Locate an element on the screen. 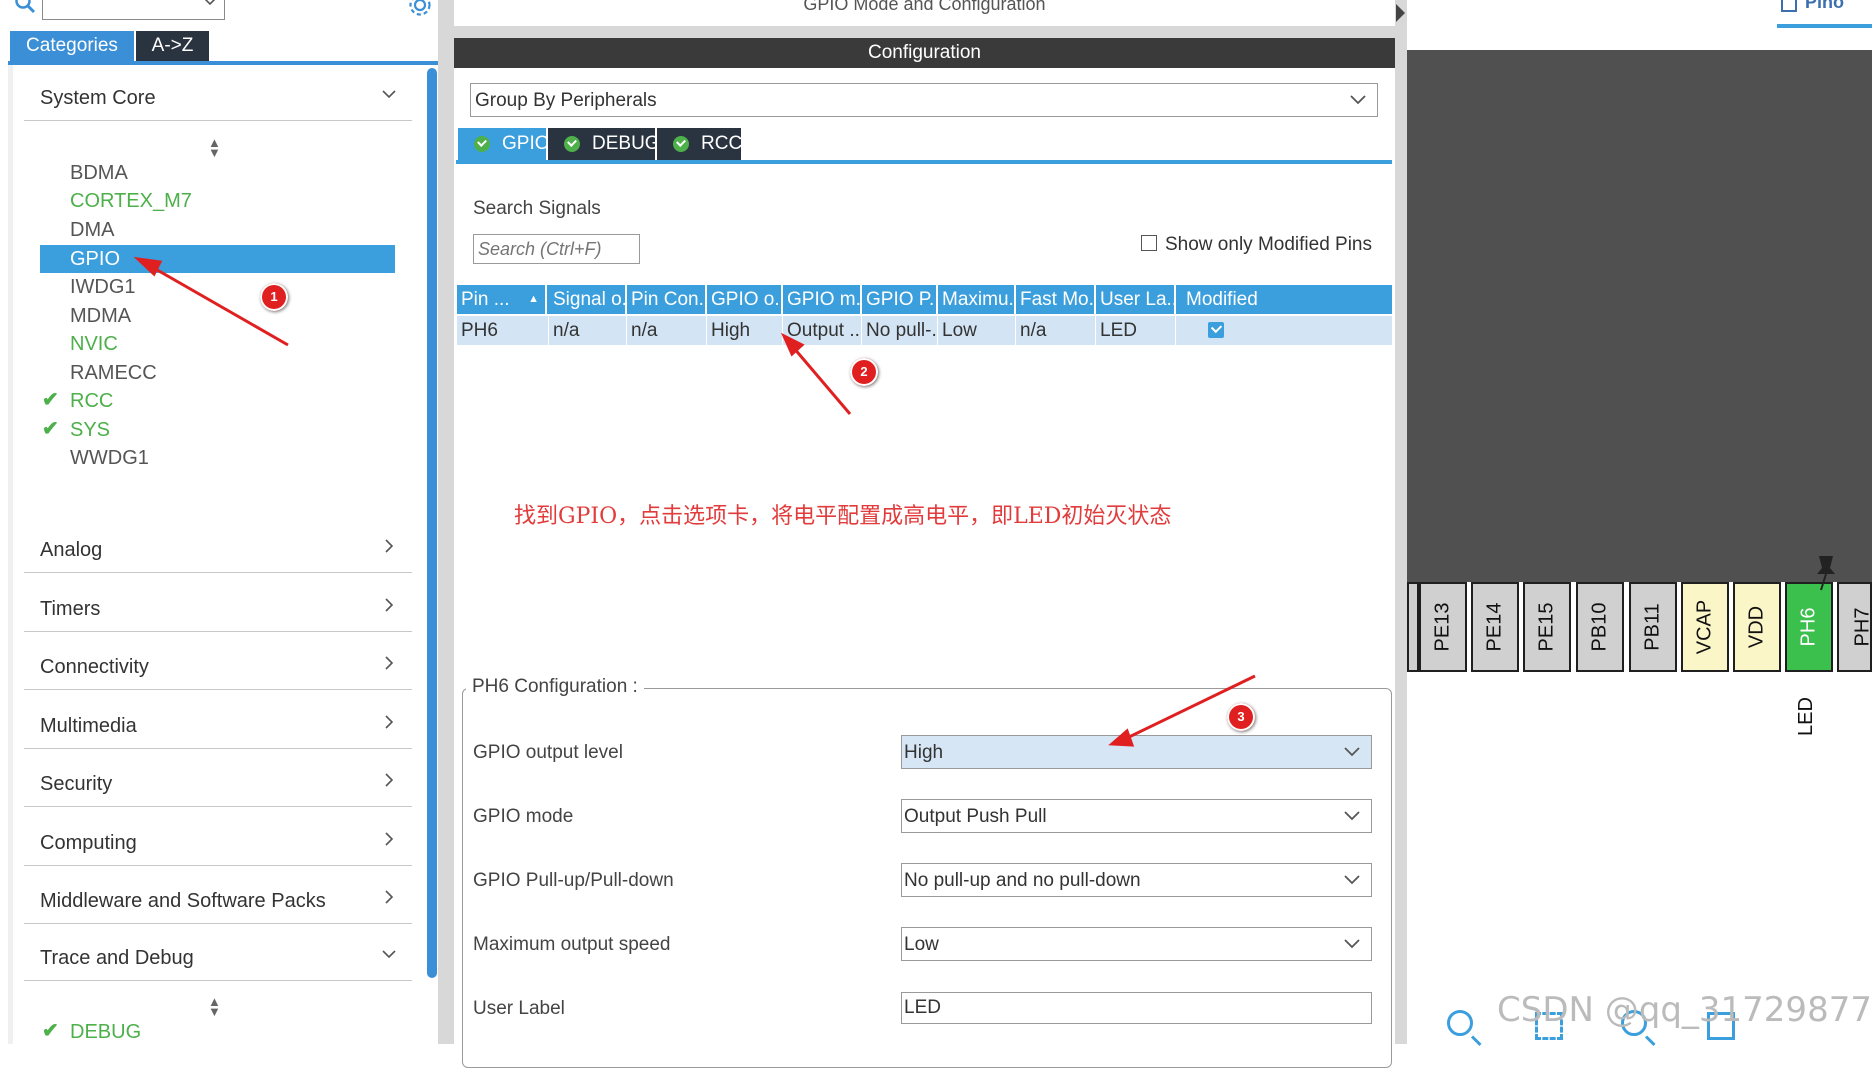 The height and width of the screenshot is (1068, 1872). annotation-marker-2: 2 is located at coordinates (864, 372).